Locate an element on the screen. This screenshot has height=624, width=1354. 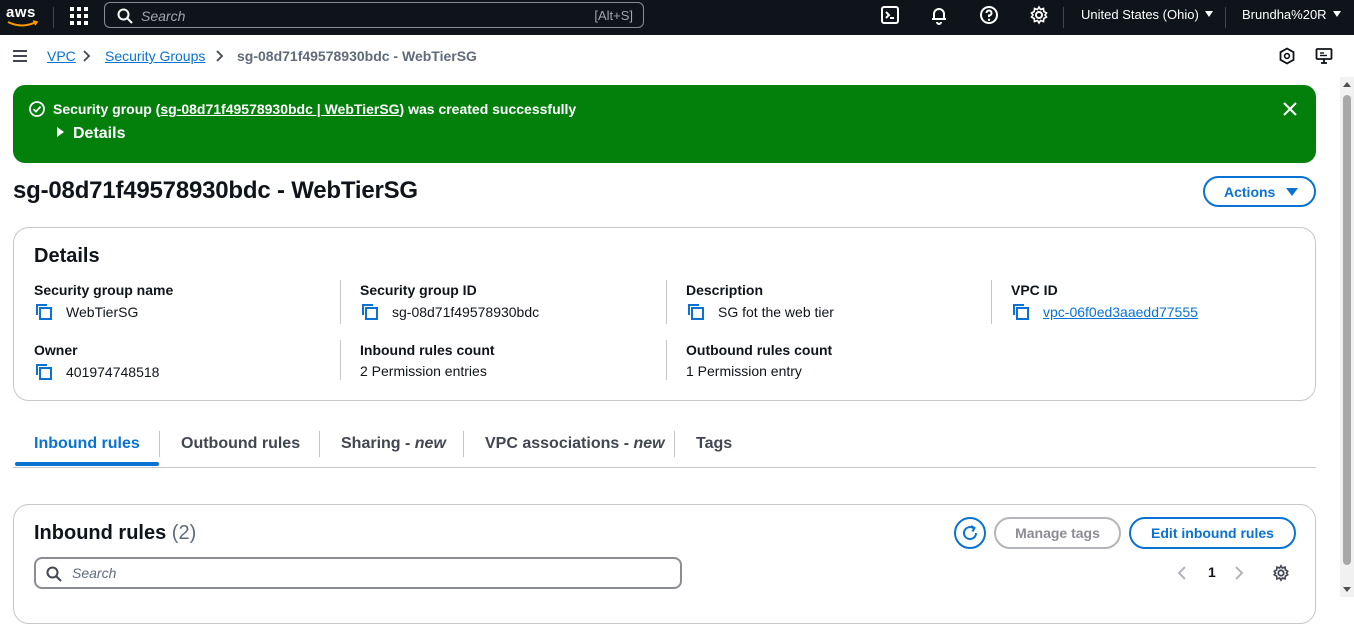
global-search-input: Search [Alt+S] is located at coordinates (374, 15).